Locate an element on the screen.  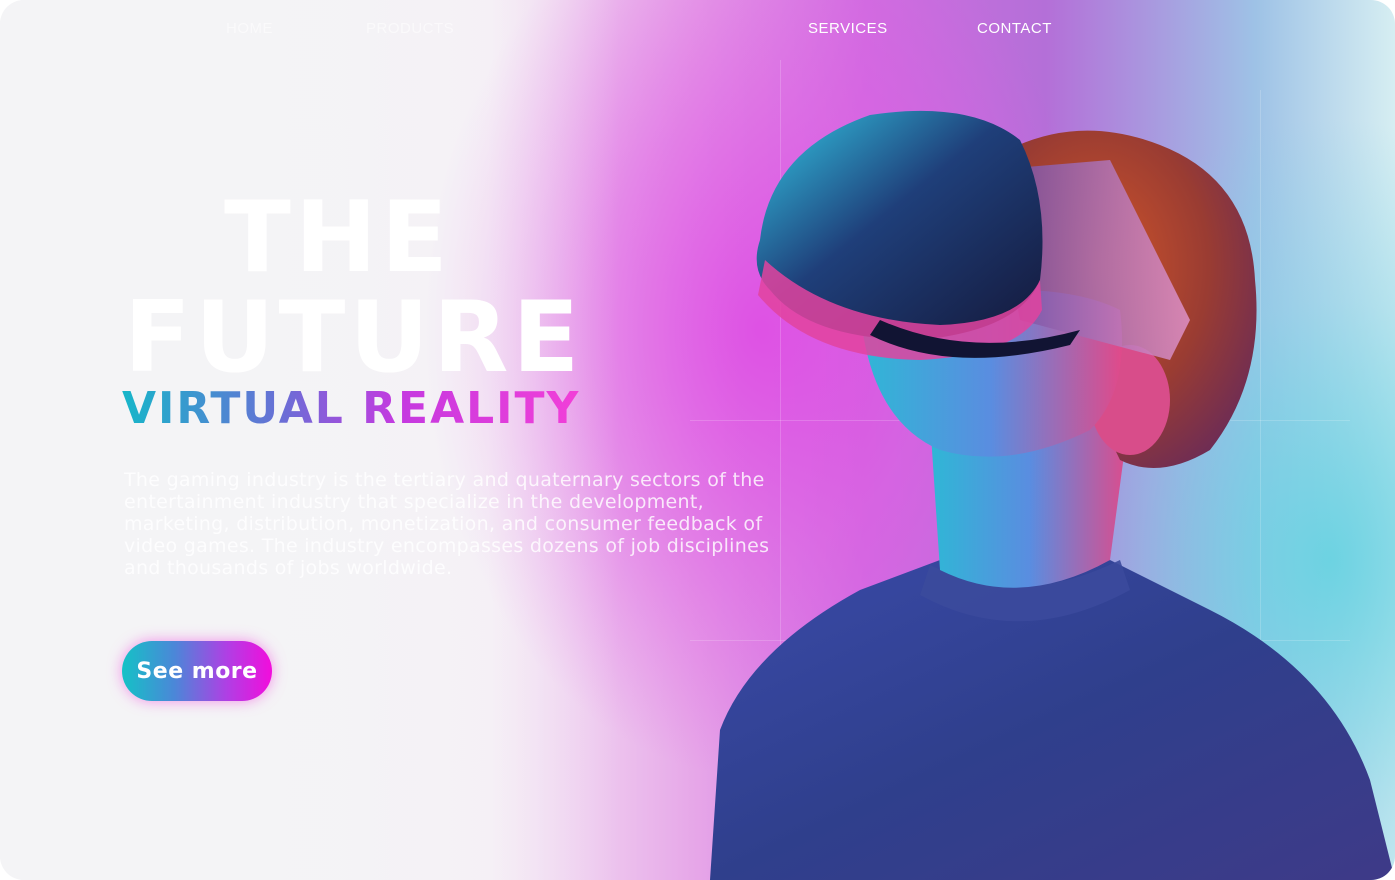
top-navigation: HOME PRODUCTS SERVICES CONTACT is located at coordinates (697, 31).